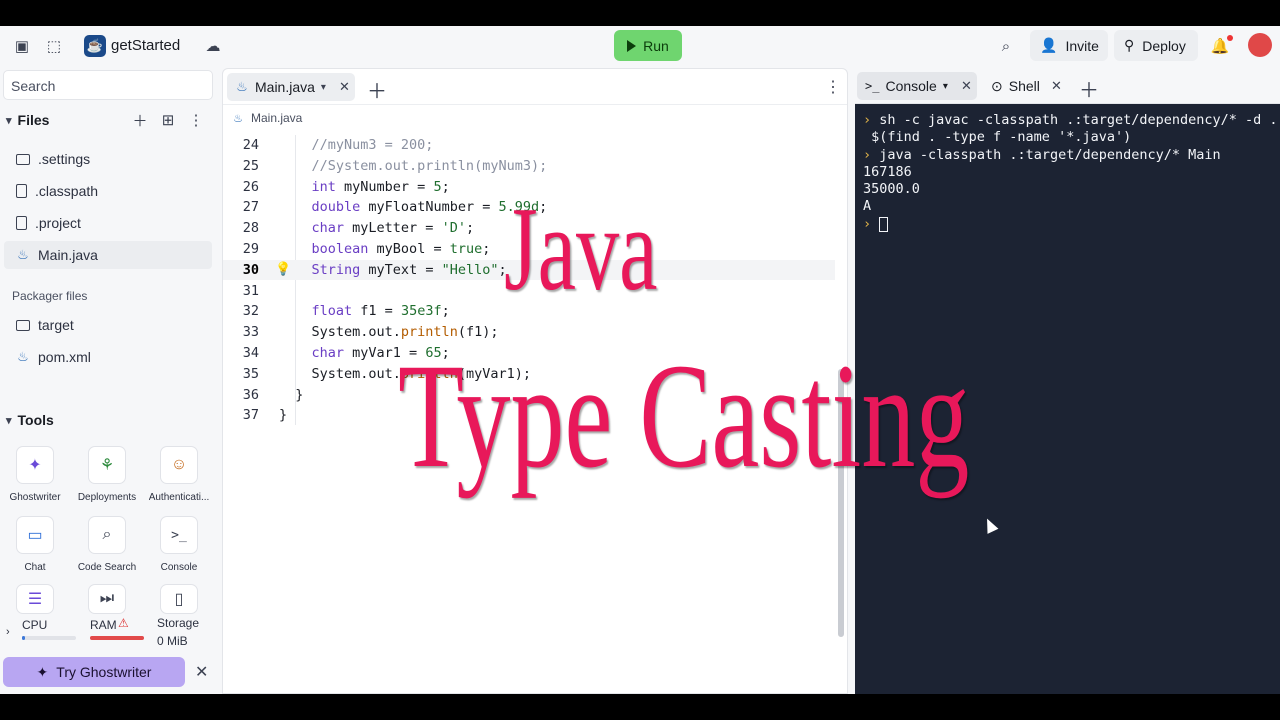 The image size is (1280, 720). I want to click on breadcrumb-file: Main.java, so click(276, 118).